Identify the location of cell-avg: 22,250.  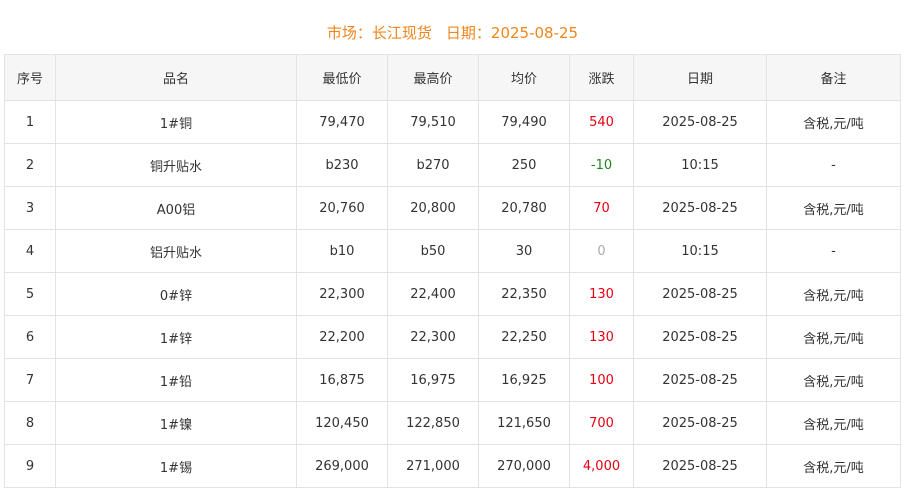
(524, 337).